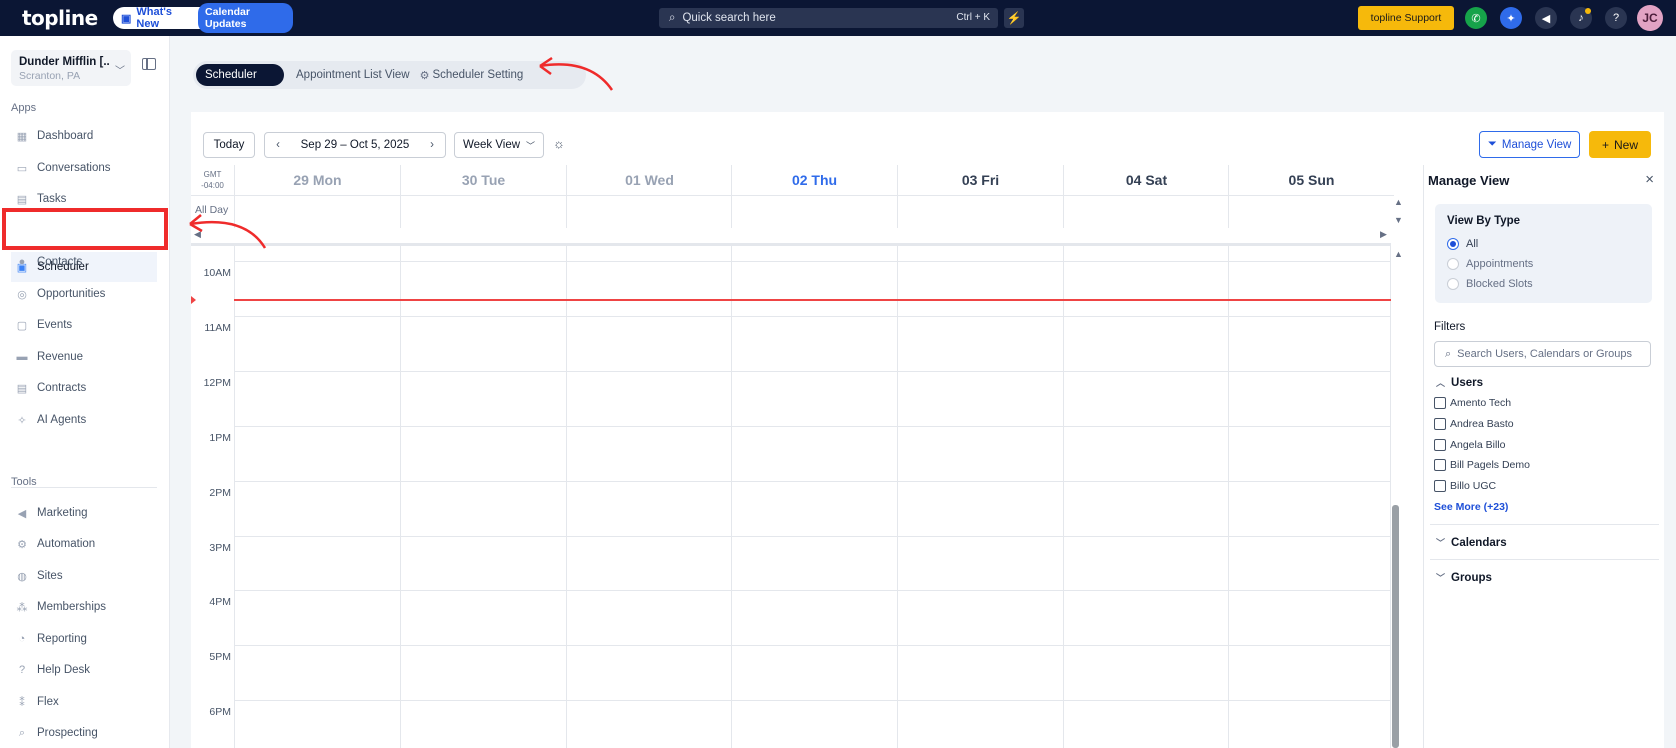 The width and height of the screenshot is (1676, 748). Describe the element at coordinates (278, 145) in the screenshot. I see `chevron-left-icon: ‹` at that location.